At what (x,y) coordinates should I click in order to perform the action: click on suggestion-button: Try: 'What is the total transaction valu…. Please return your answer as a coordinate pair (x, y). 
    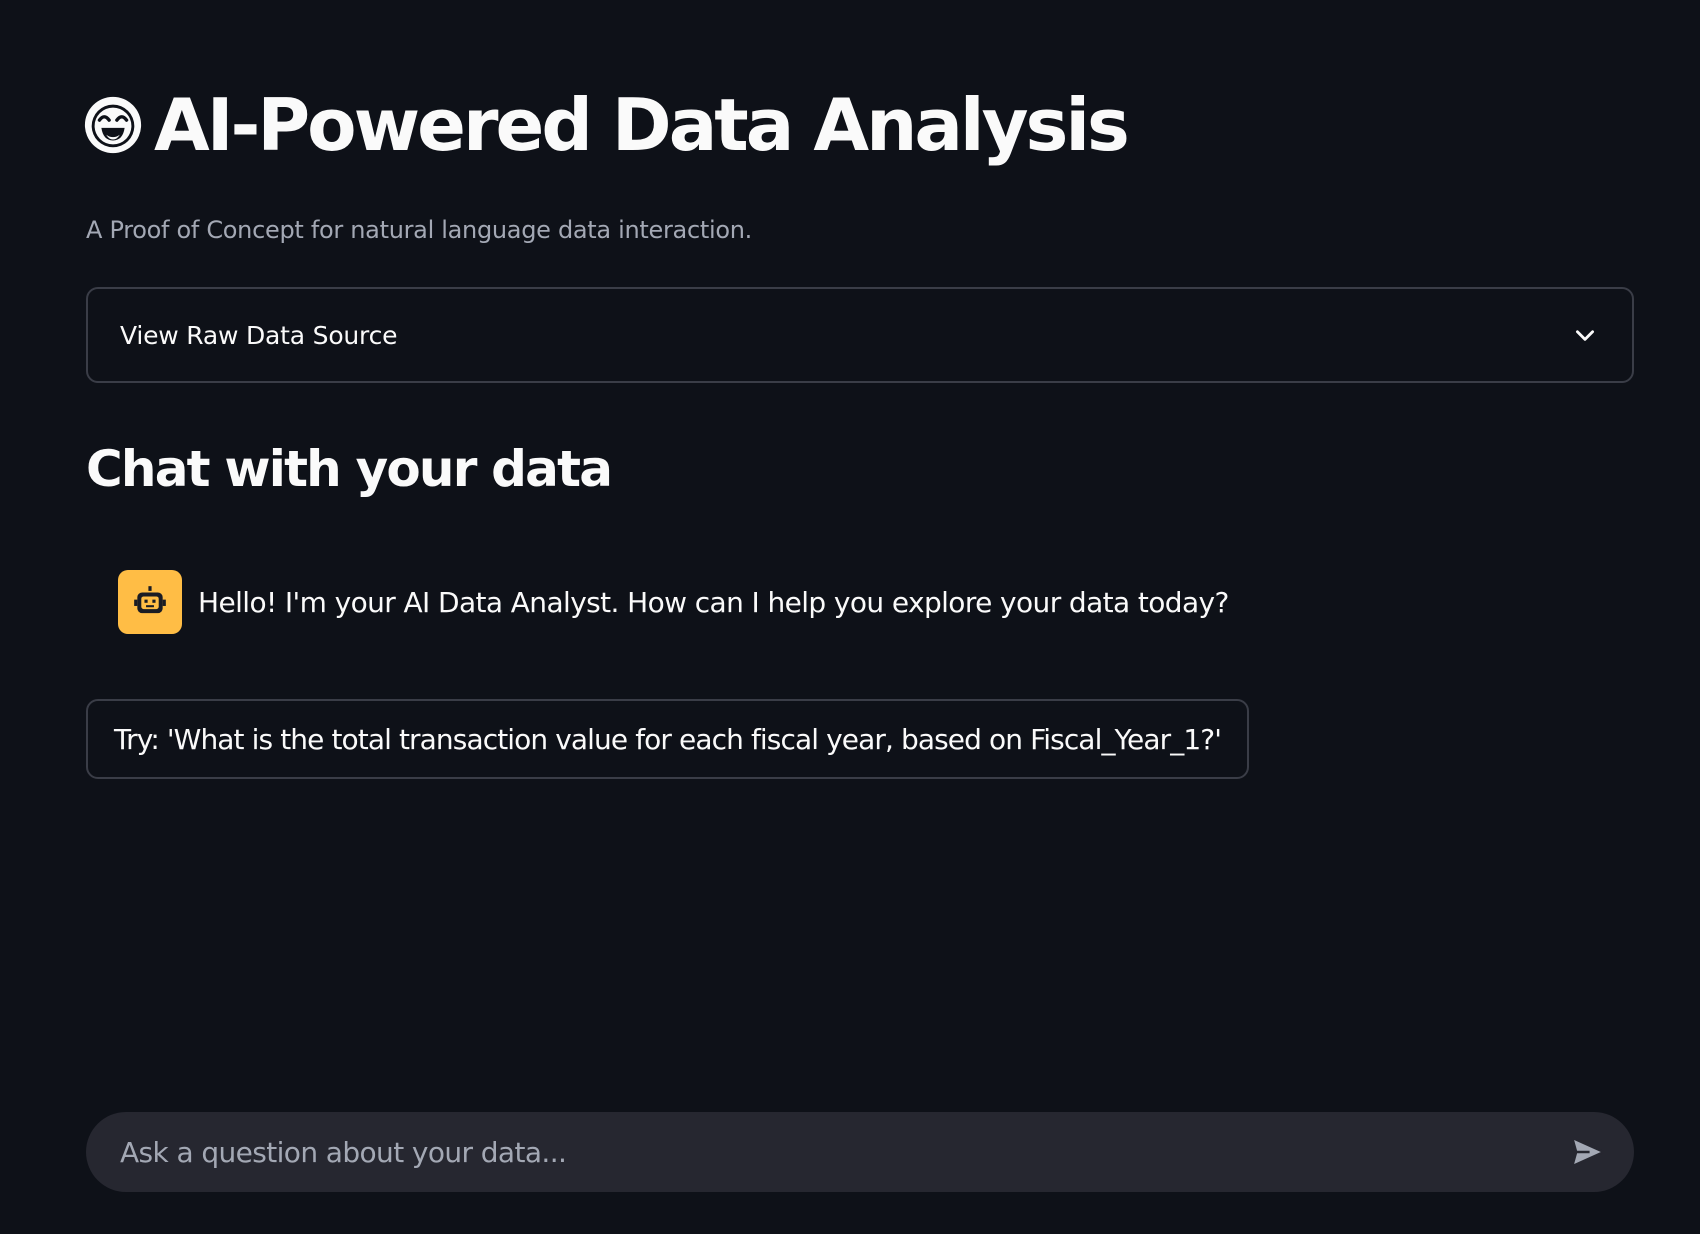
    Looking at the image, I should click on (667, 739).